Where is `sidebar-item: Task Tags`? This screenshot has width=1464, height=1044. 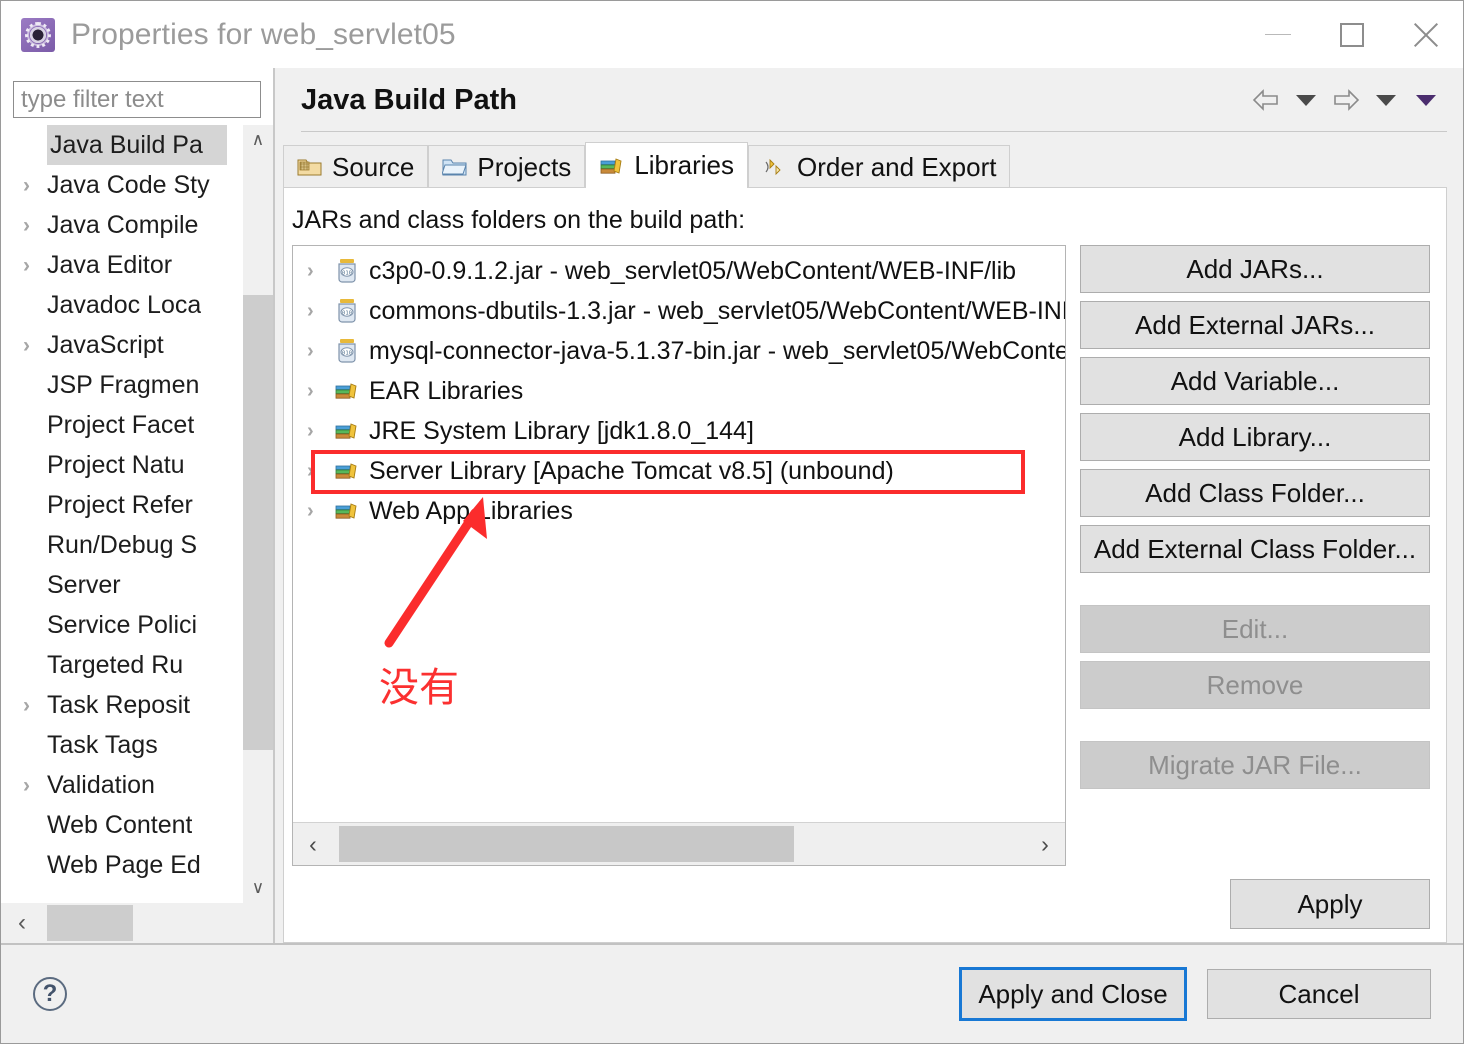
sidebar-item: Task Tags is located at coordinates (137, 745).